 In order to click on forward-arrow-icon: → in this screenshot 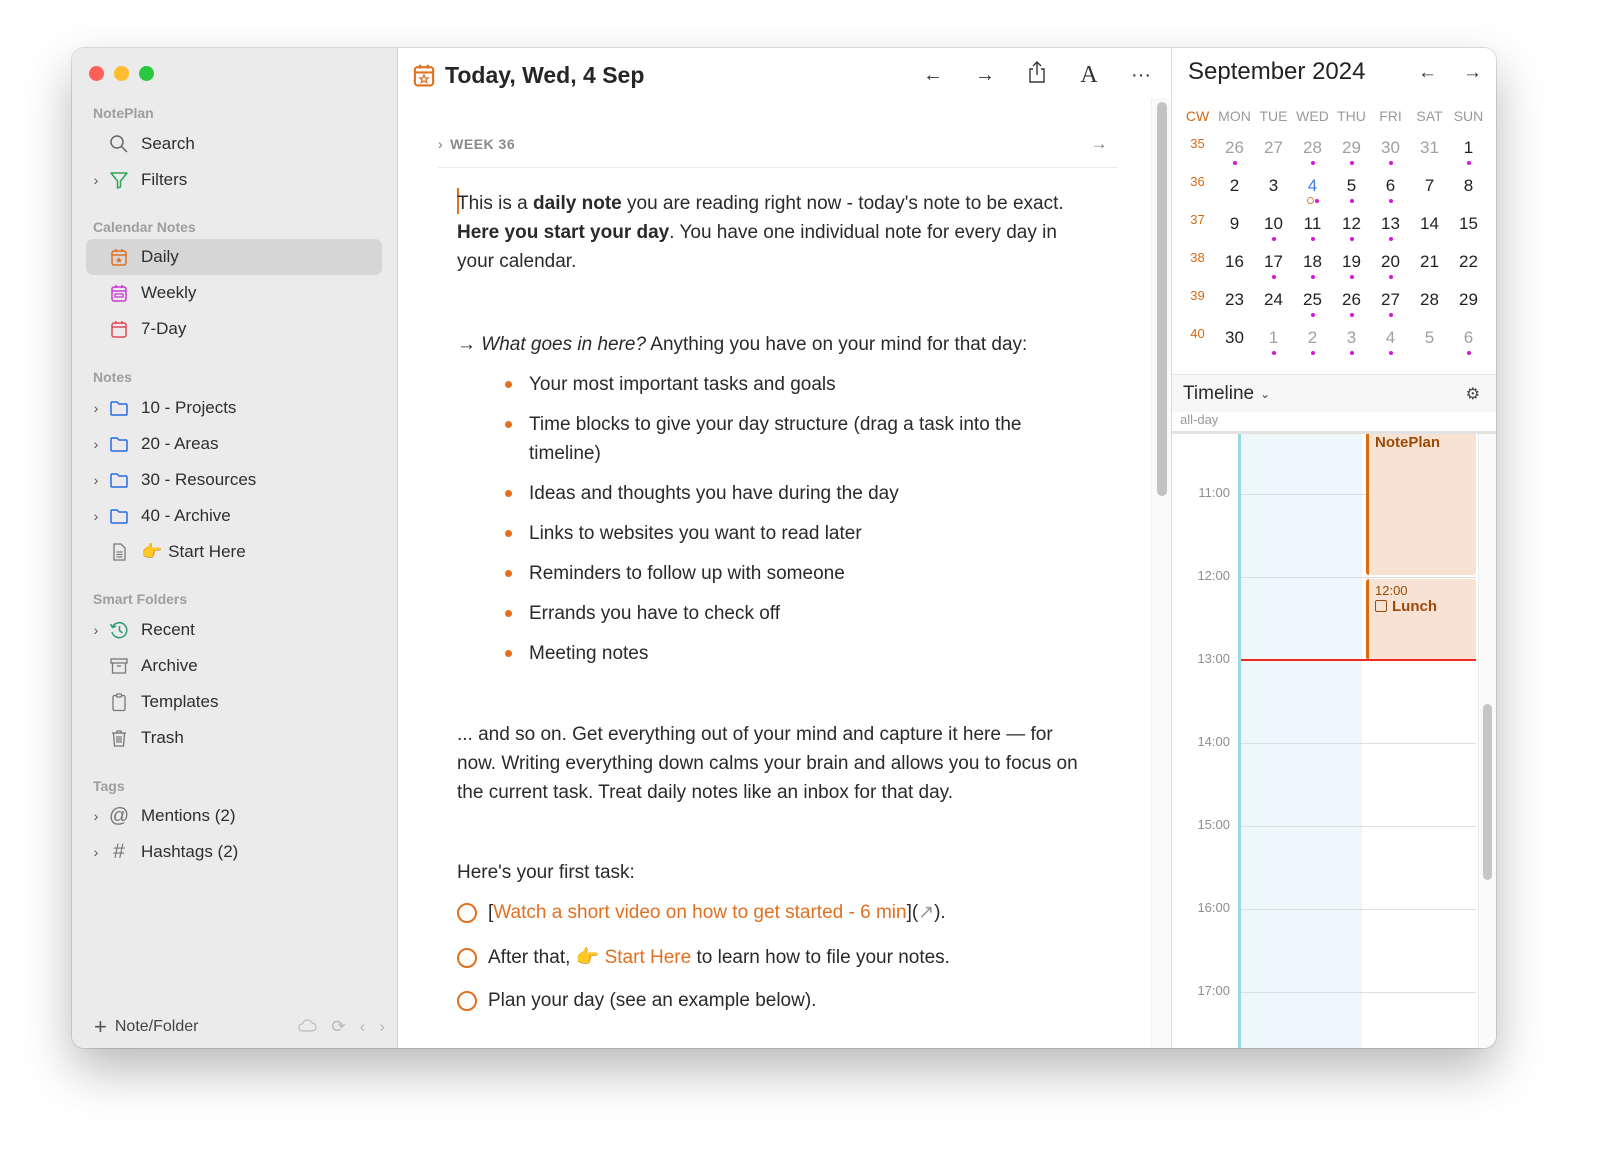, I will do `click(985, 75)`.